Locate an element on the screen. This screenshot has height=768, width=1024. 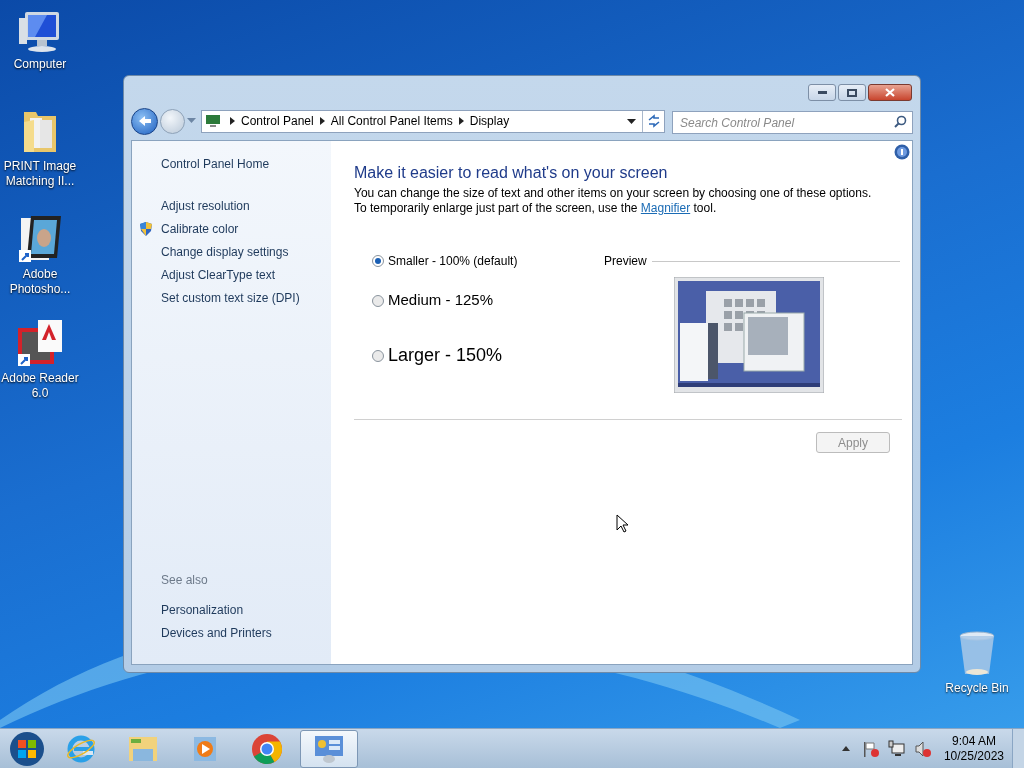
radio-label: Smaller - 100% (default) is located at coordinates (453, 261).